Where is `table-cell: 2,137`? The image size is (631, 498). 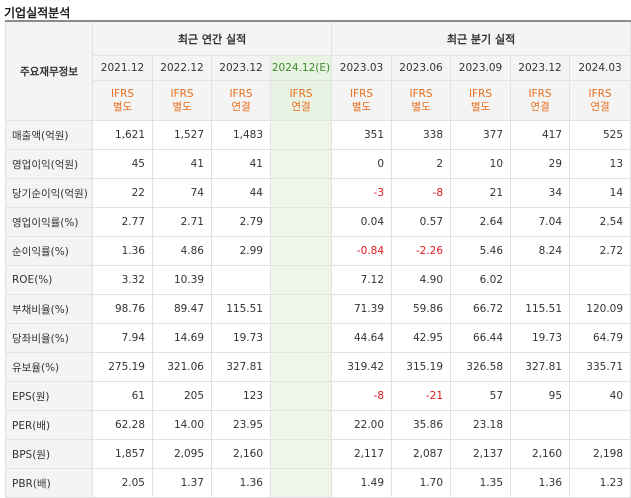
table-cell: 2,137 is located at coordinates (481, 454).